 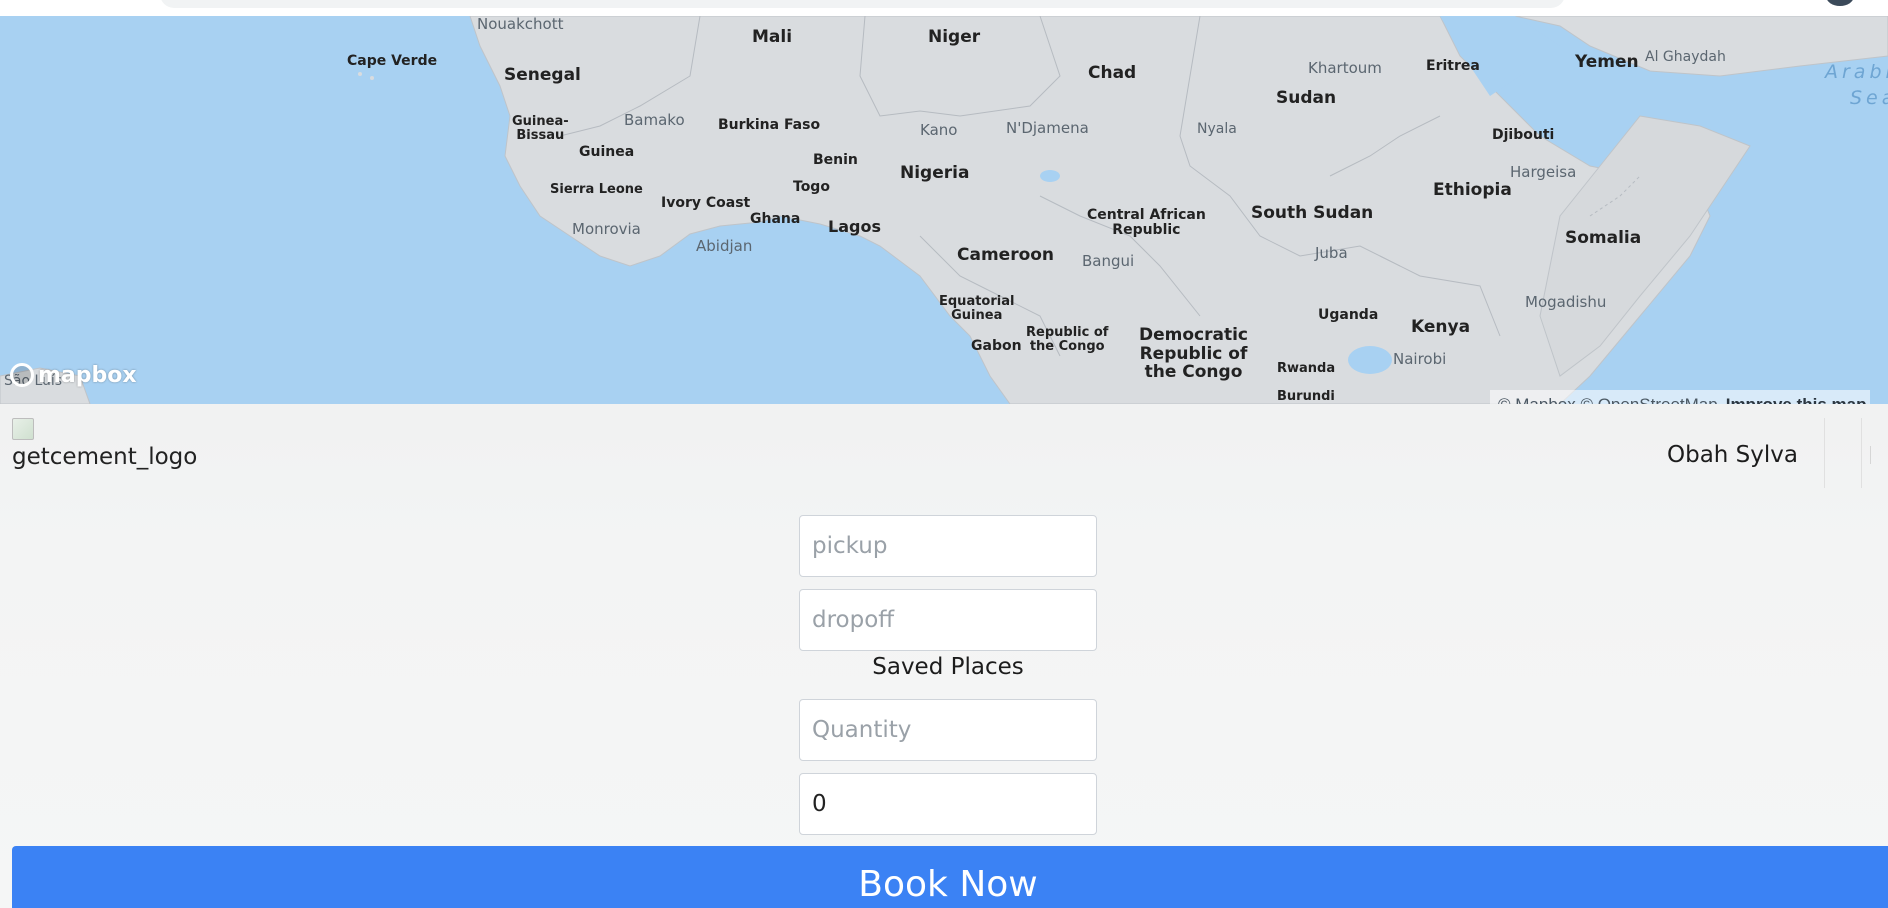 I want to click on map-label-drc: Democratic Republic of the Congo, so click(x=1193, y=354).